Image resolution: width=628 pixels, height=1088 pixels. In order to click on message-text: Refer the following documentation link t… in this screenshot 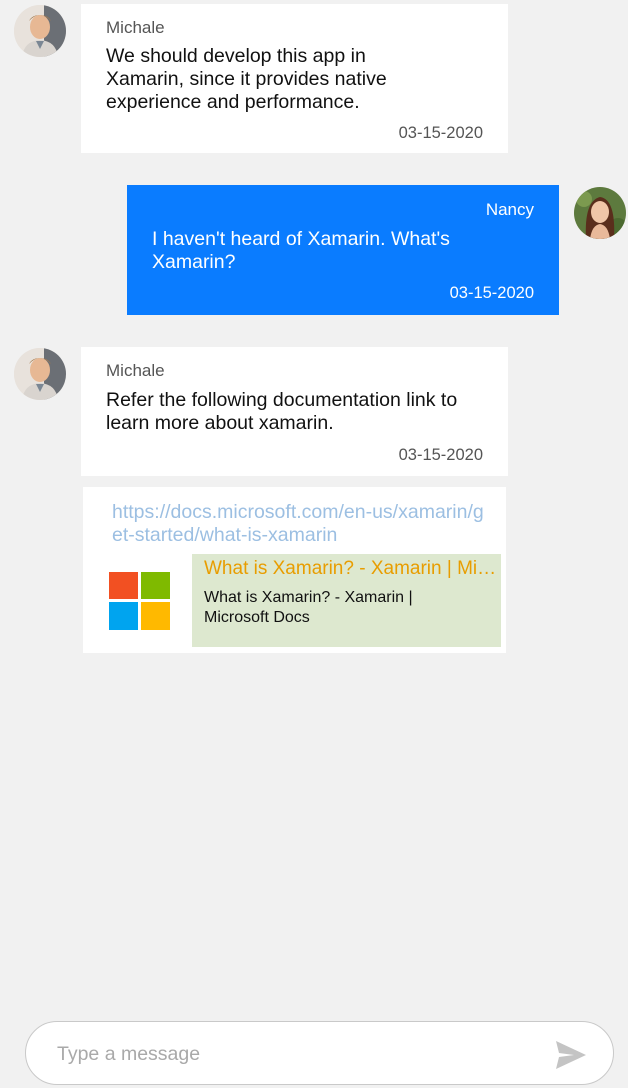, I will do `click(282, 411)`.